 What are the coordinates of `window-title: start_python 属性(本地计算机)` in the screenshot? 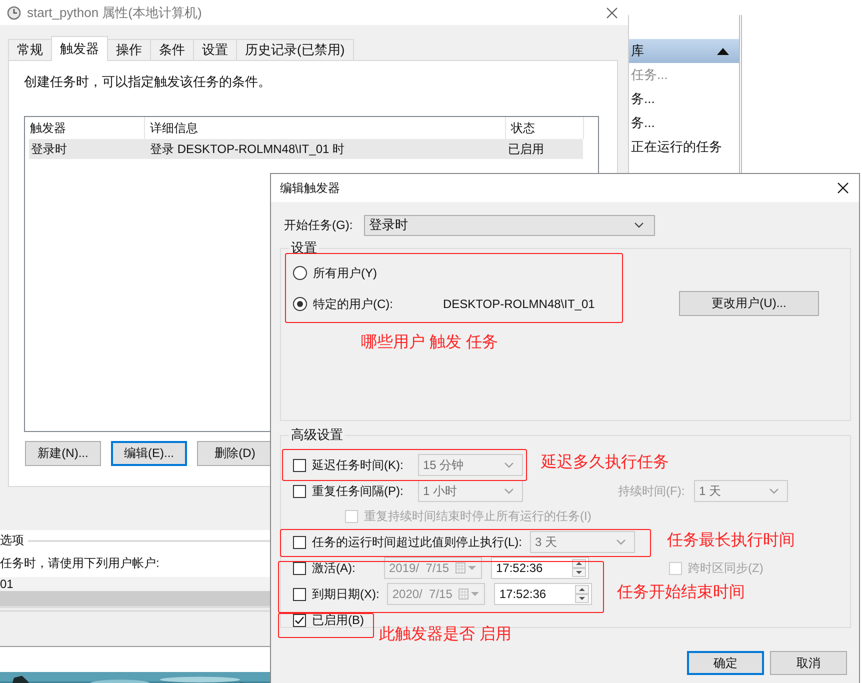 It's located at (114, 13).